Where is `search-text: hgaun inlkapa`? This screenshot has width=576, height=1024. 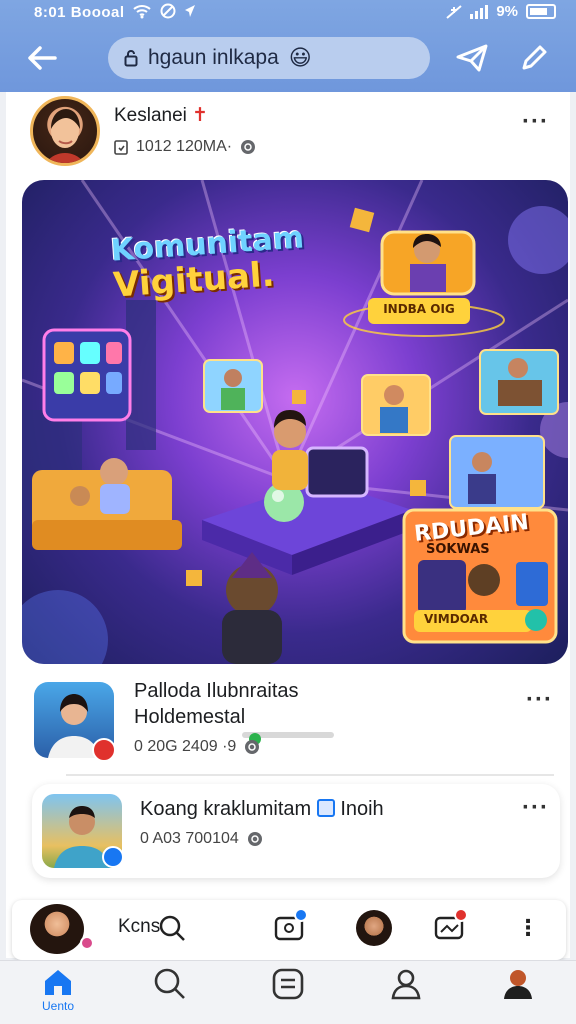 search-text: hgaun inlkapa is located at coordinates (213, 57).